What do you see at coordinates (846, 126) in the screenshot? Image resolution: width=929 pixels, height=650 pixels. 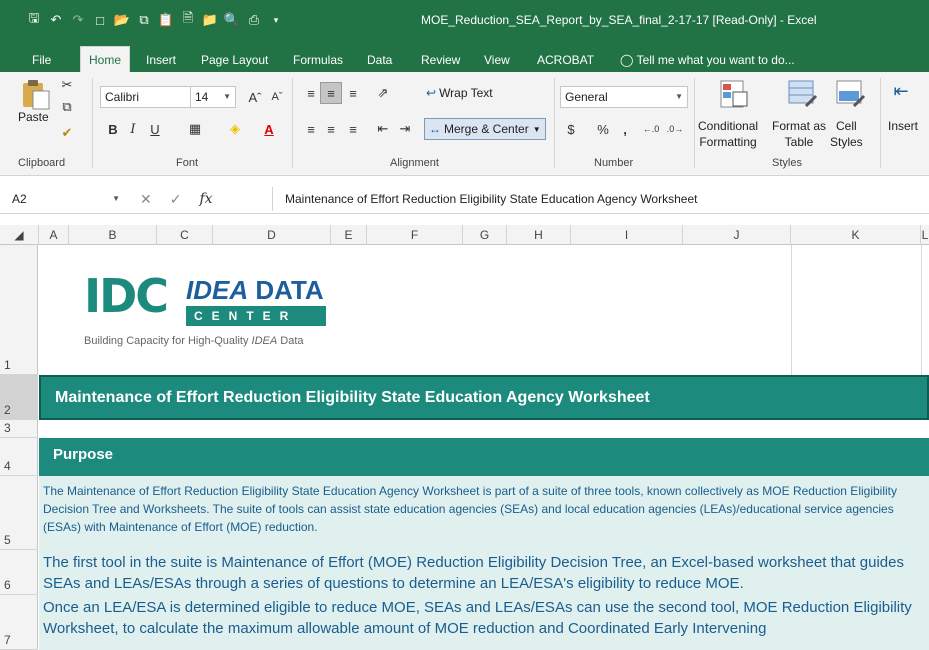 I see `cell-styles-label-1: Cell` at bounding box center [846, 126].